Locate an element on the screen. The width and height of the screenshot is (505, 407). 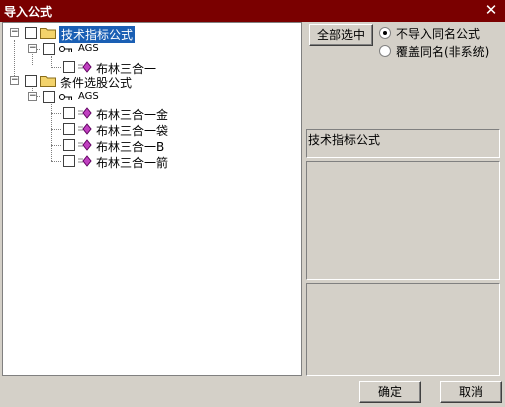
formula-type-panel: 技术指标公式 is located at coordinates (403, 143).